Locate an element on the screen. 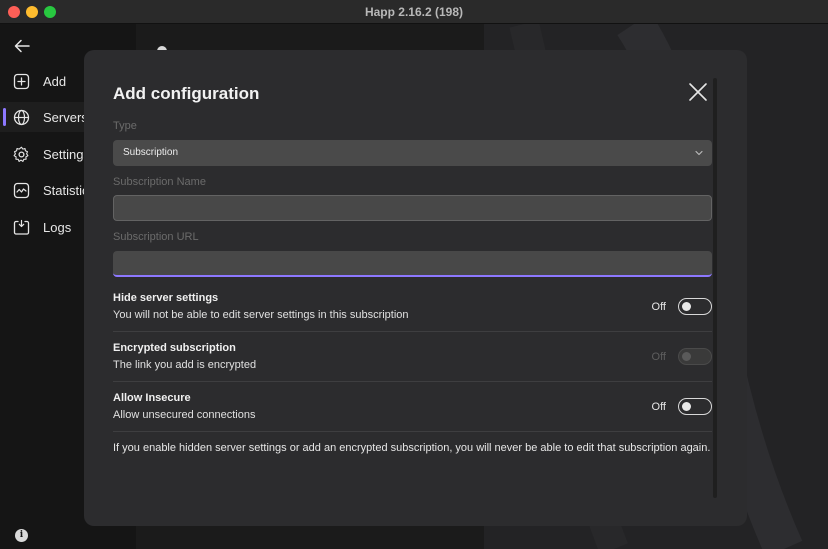 This screenshot has height=549, width=828. option-title: Encrypted subscription is located at coordinates (174, 348).